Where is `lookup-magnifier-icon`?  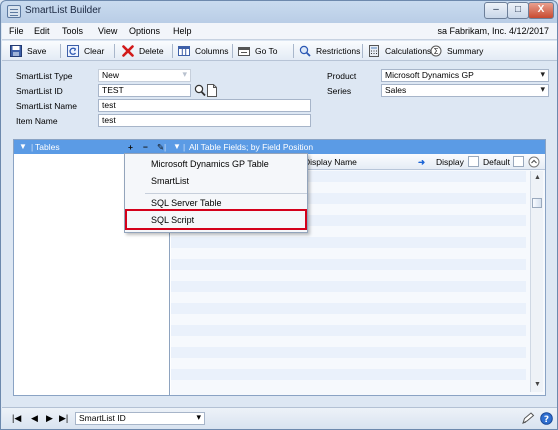
lookup-magnifier-icon is located at coordinates (200, 90).